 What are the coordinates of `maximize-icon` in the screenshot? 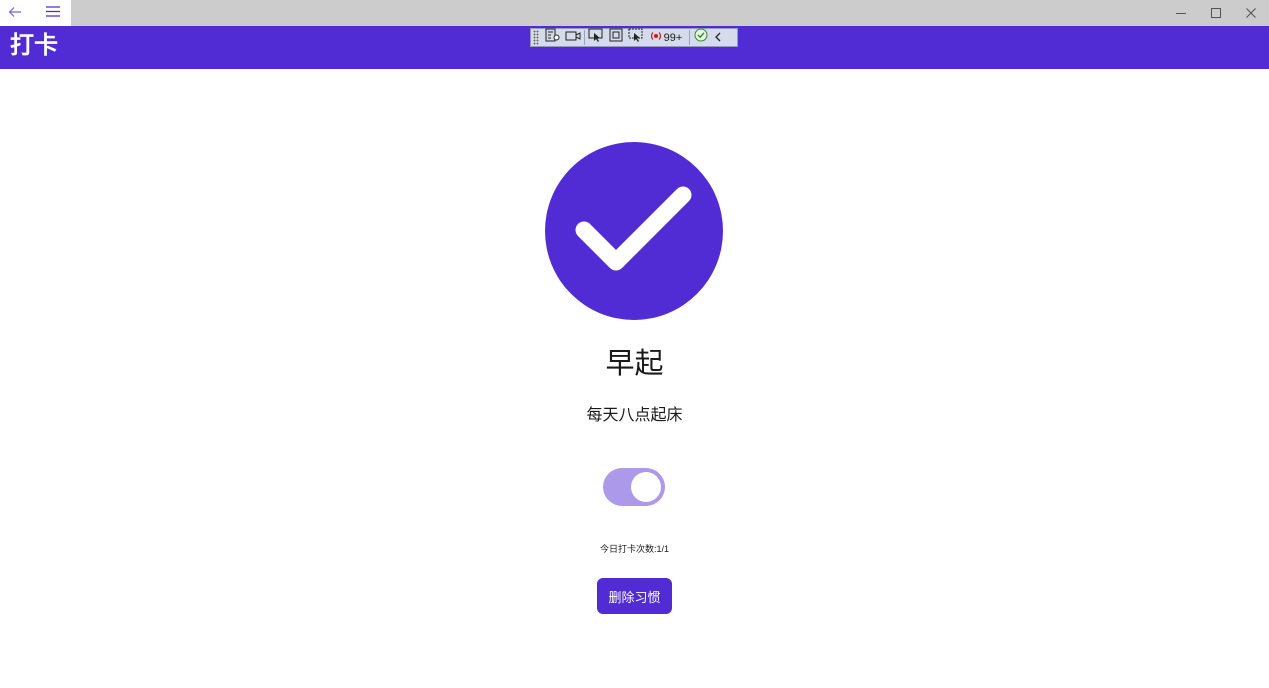 It's located at (1216, 13).